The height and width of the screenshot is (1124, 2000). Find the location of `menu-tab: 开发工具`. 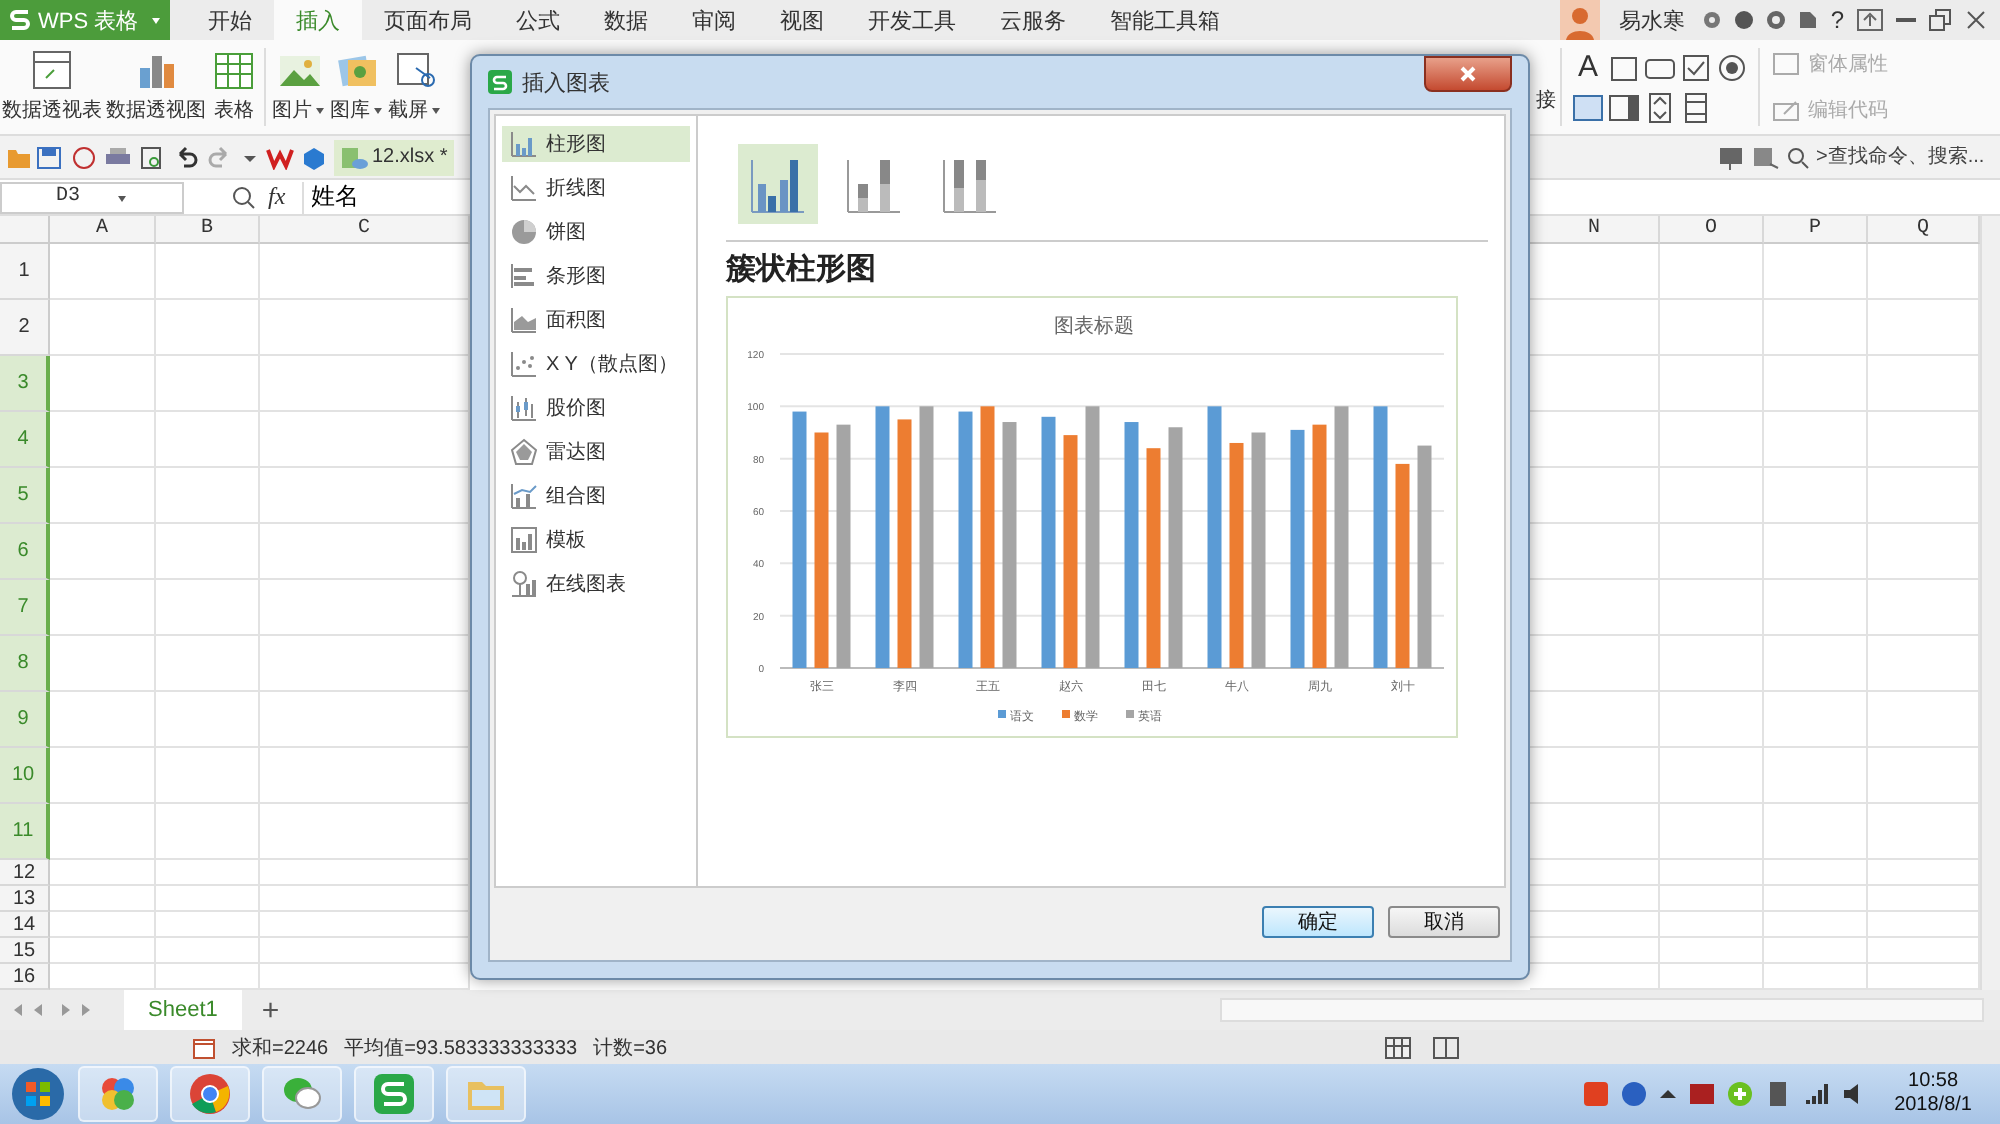

menu-tab: 开发工具 is located at coordinates (912, 20).